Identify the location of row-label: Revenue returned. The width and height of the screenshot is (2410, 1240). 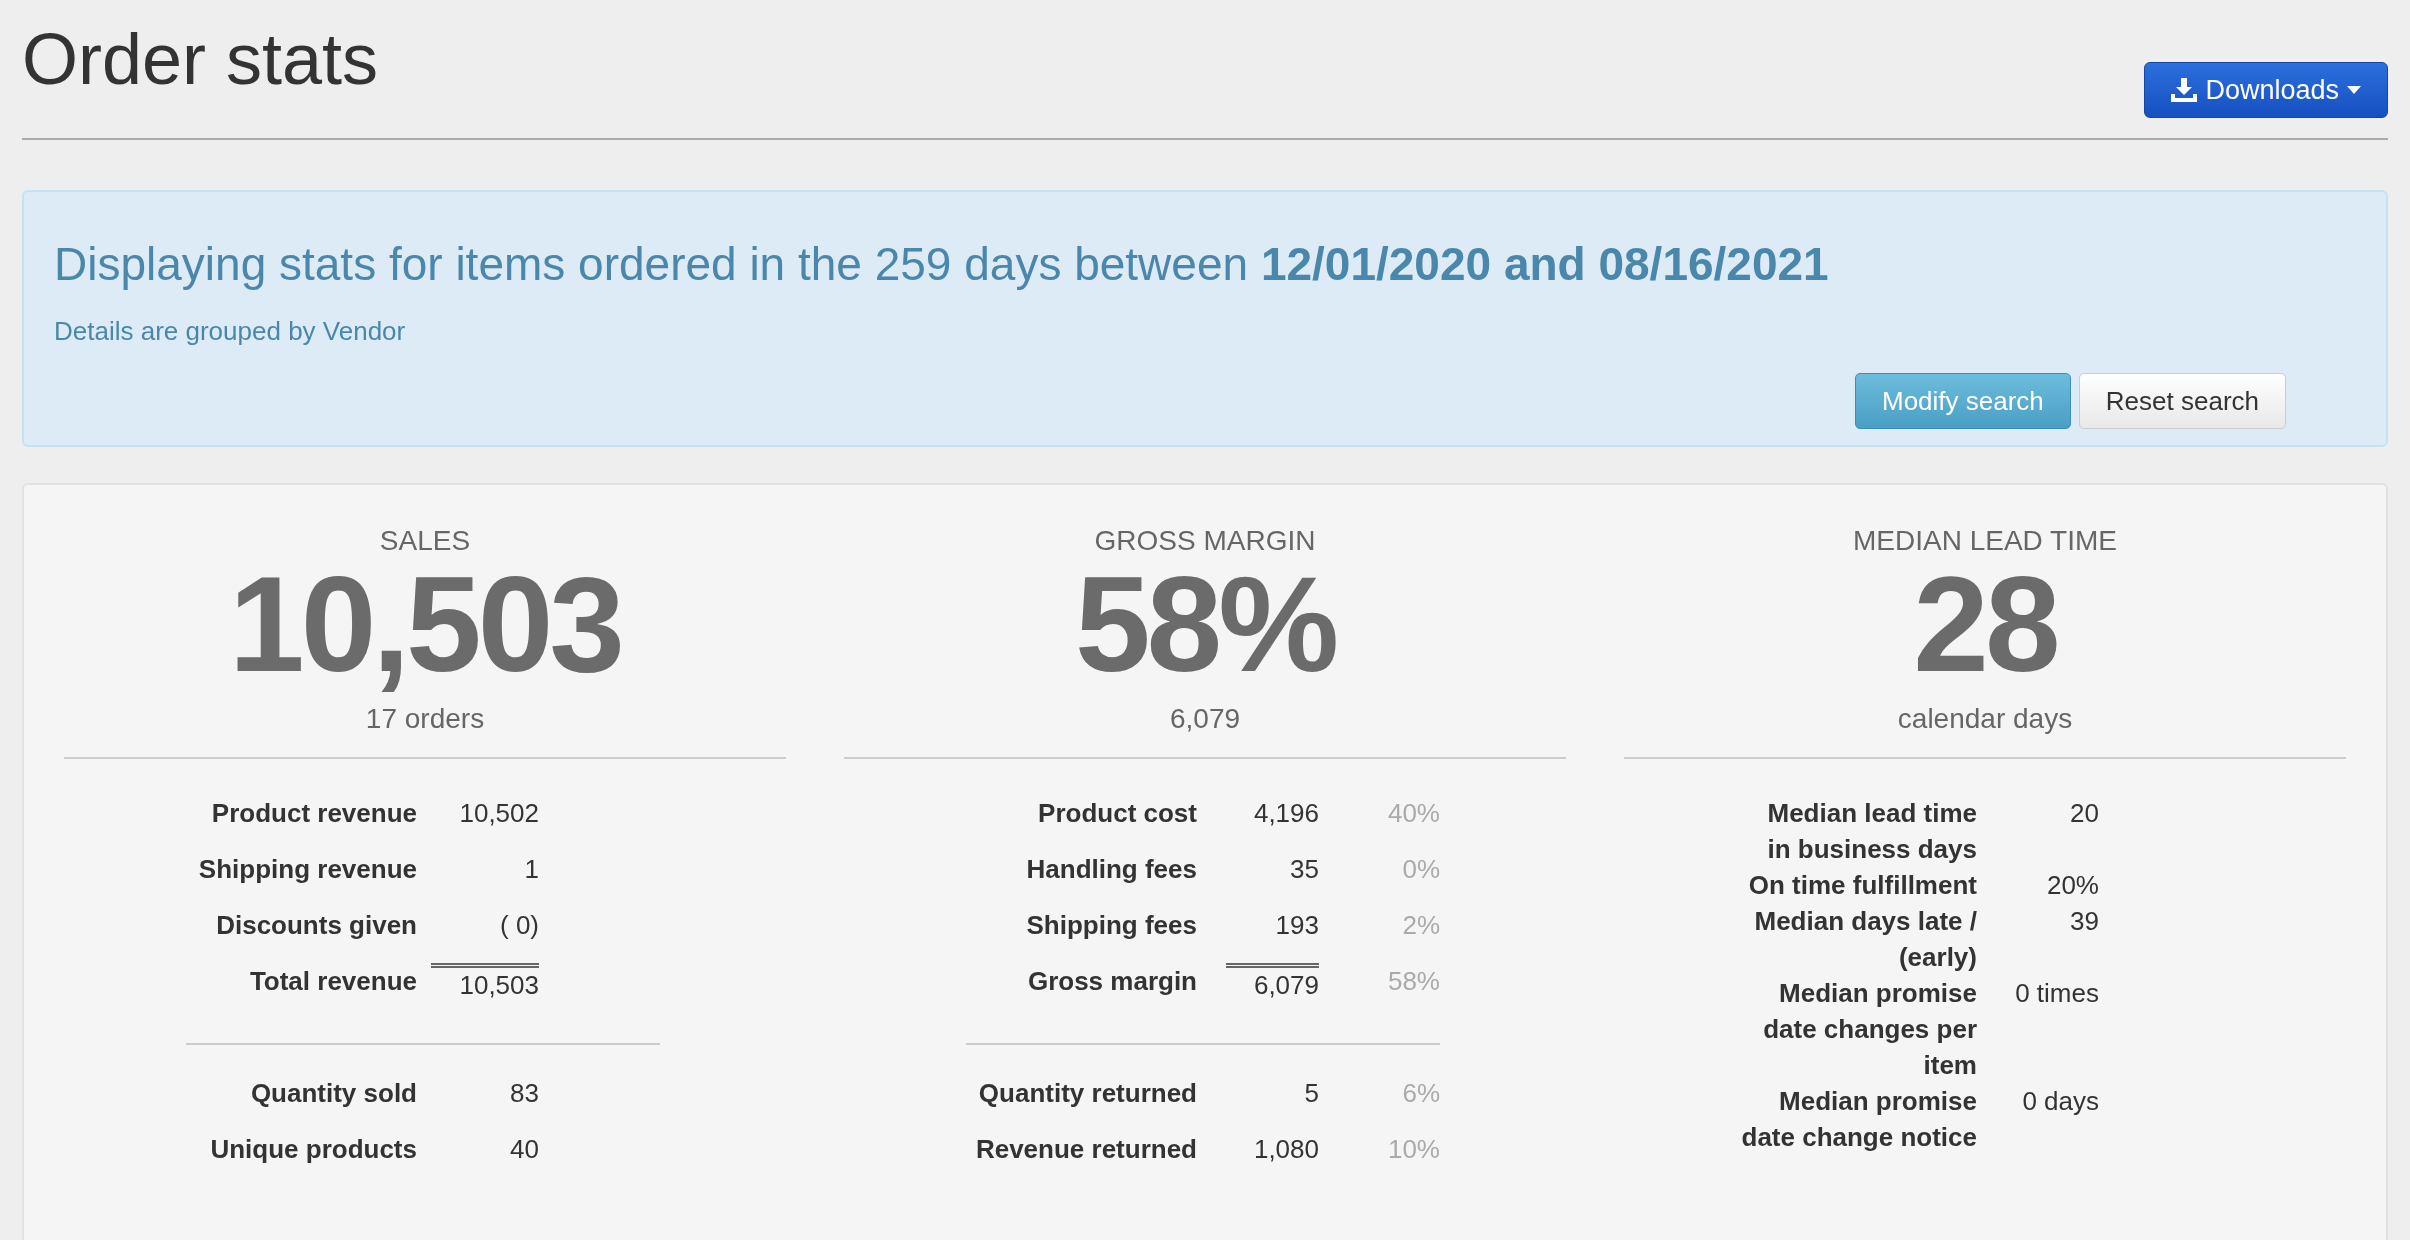
(1086, 1149).